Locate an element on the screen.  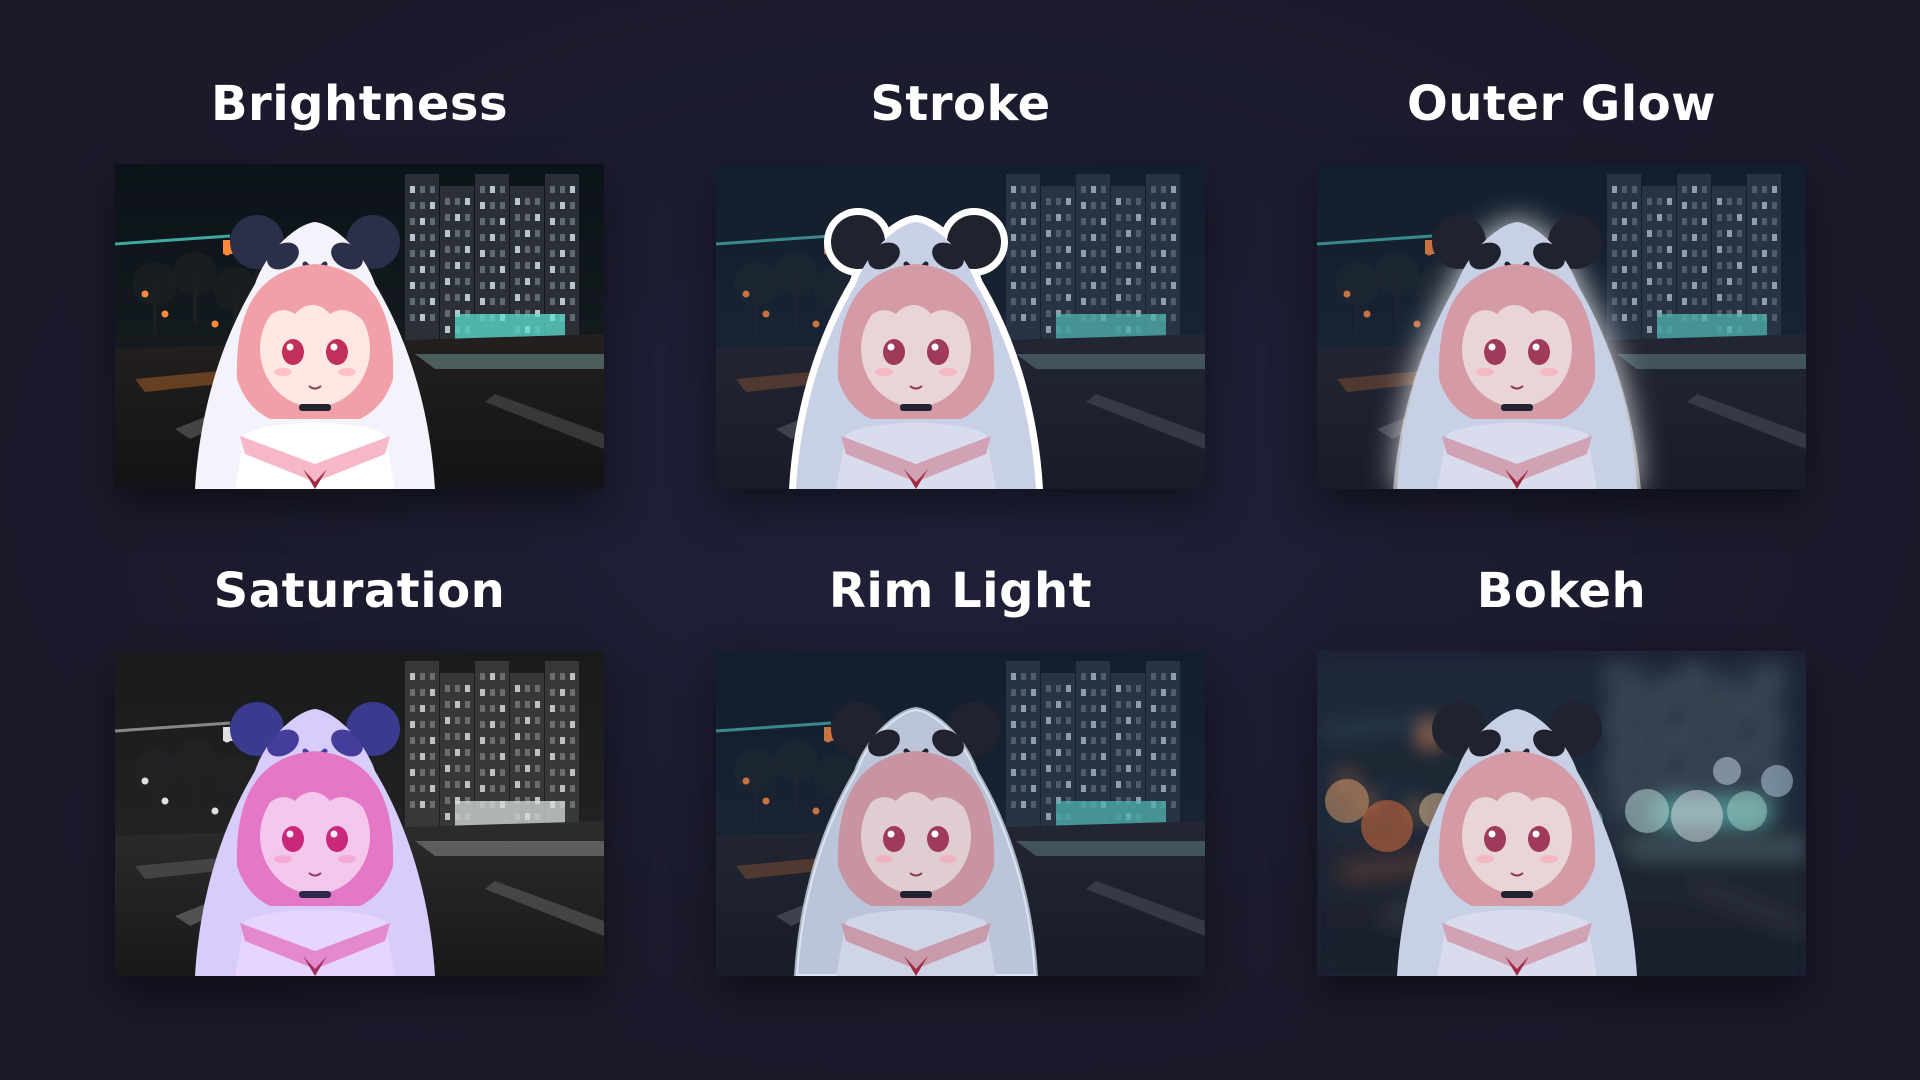
preview-brightness is located at coordinates (359, 326).